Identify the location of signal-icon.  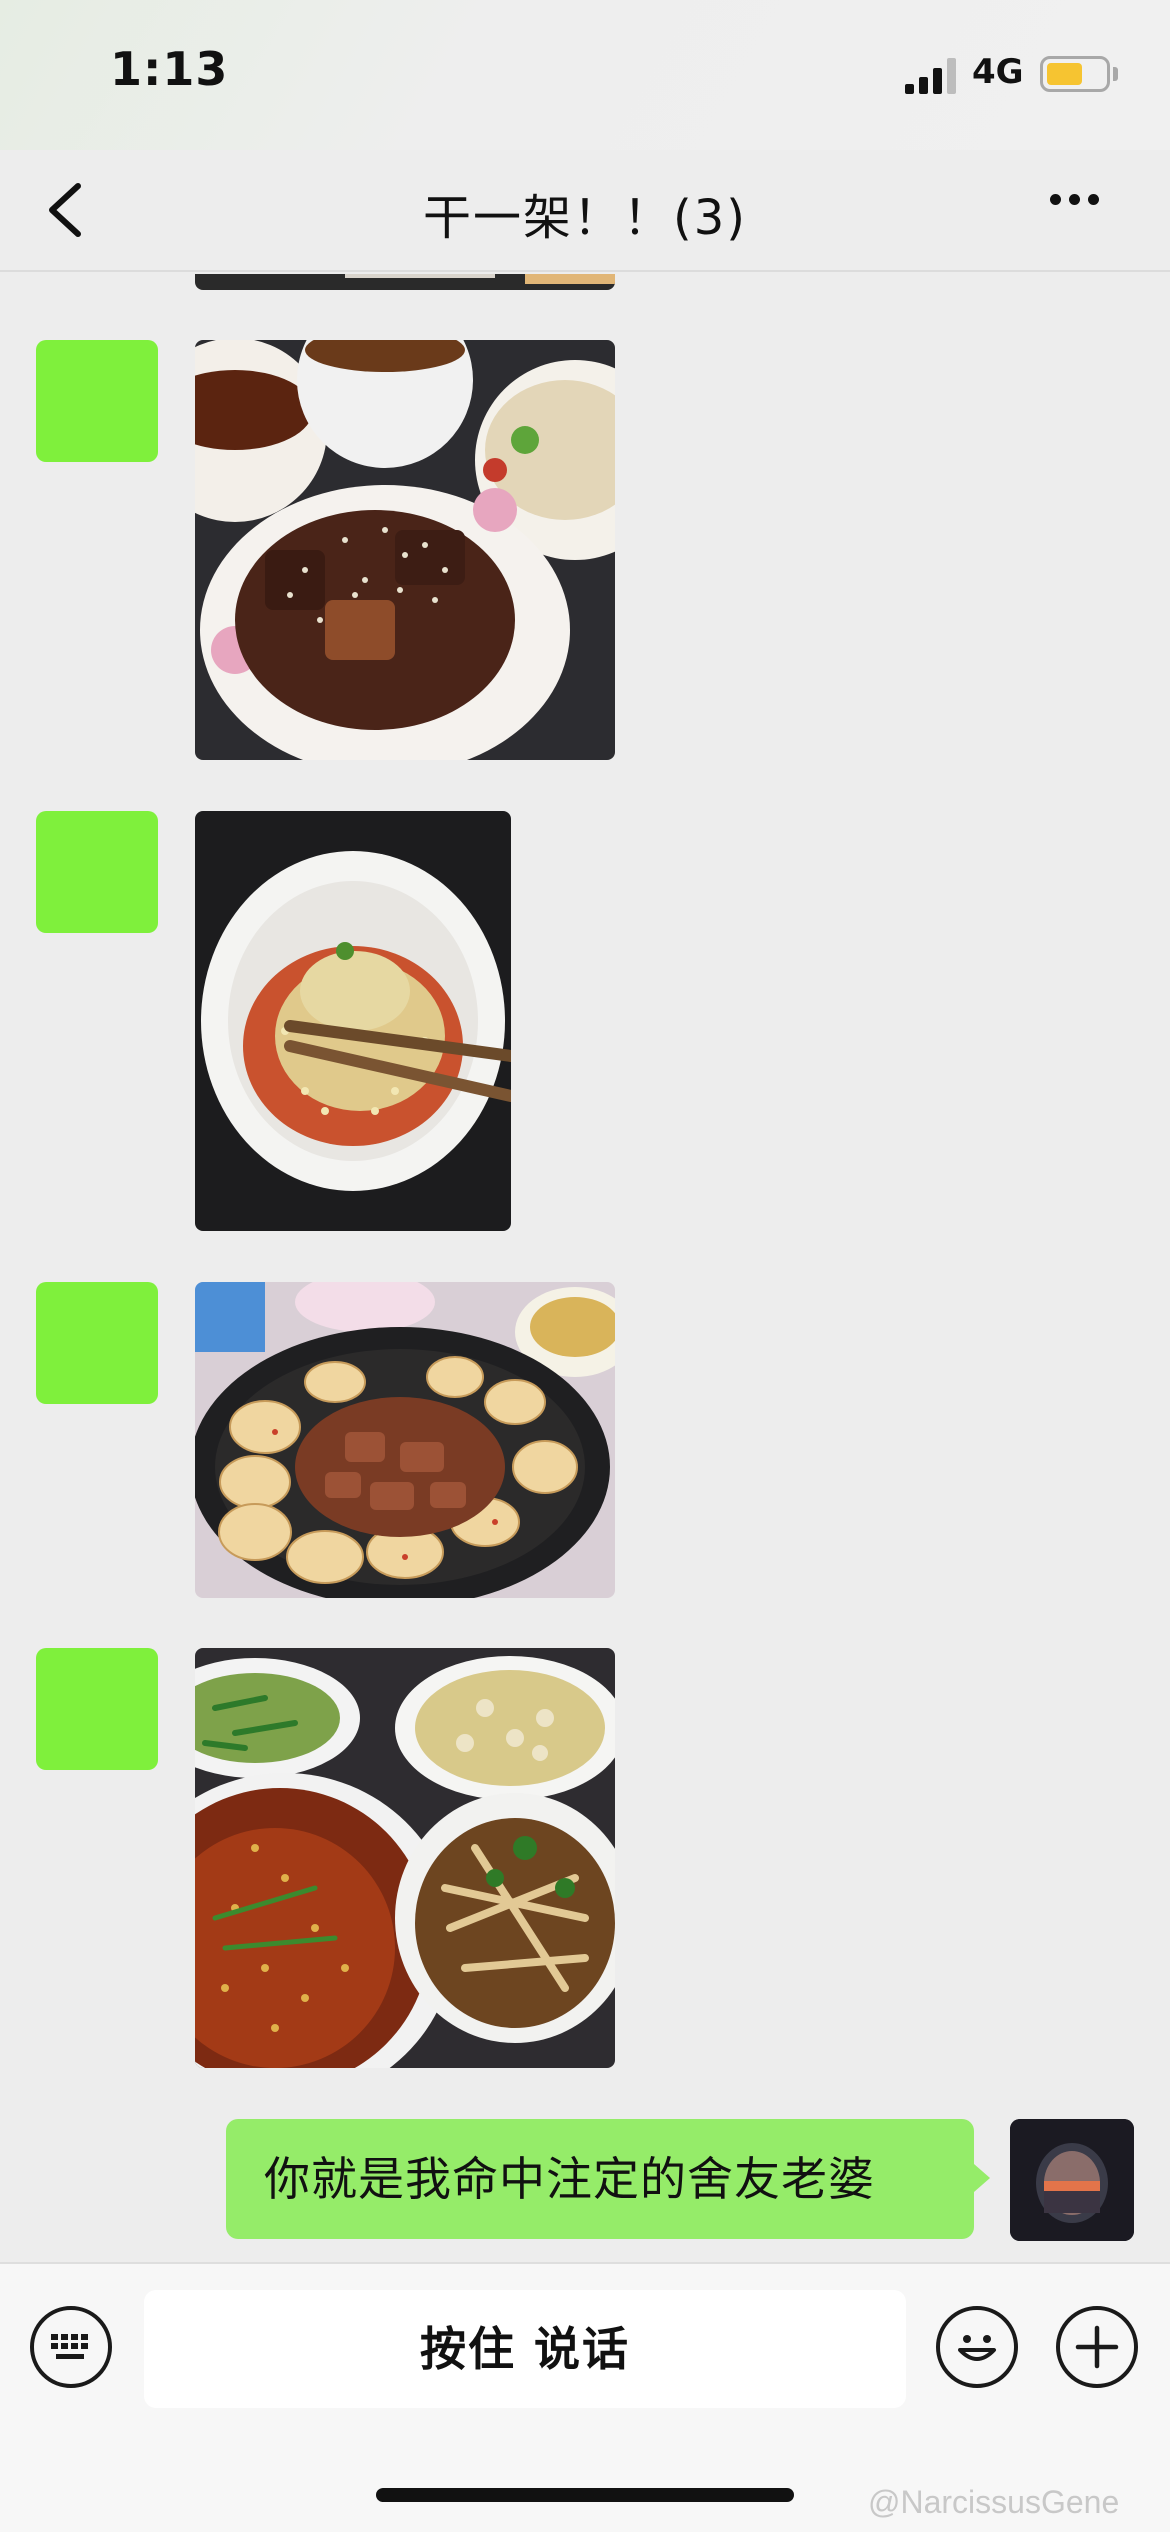
(930, 76).